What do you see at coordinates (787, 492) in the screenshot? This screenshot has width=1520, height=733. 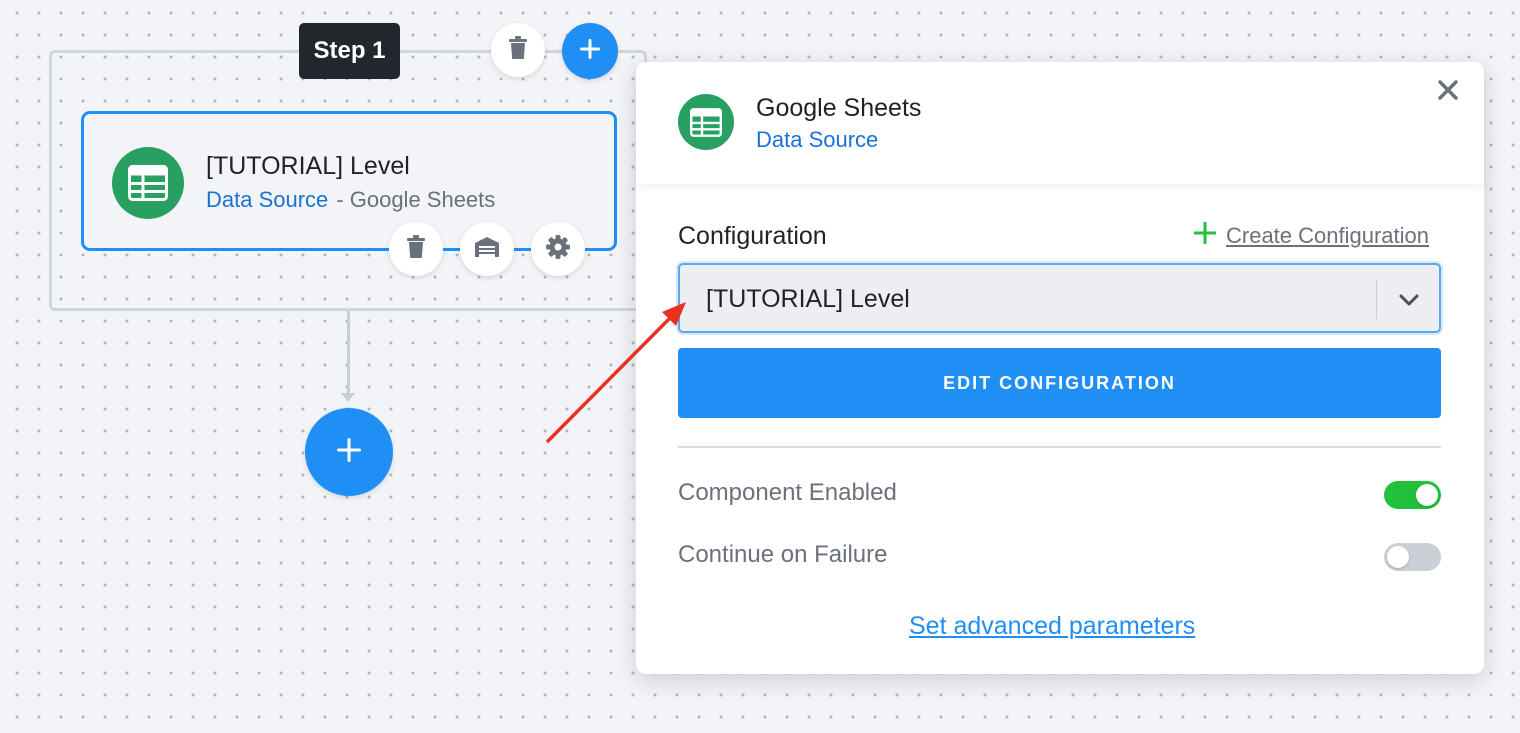 I see `component-enabled-label: Component Enabled` at bounding box center [787, 492].